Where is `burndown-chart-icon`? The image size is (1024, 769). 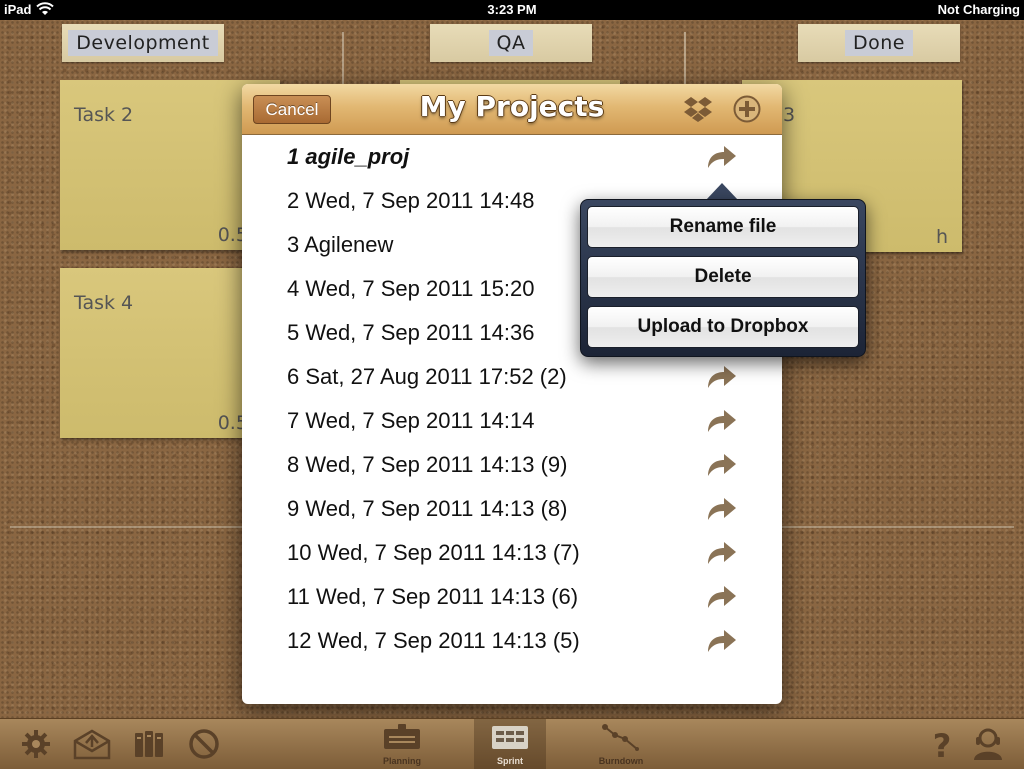
burndown-chart-icon is located at coordinates (620, 737).